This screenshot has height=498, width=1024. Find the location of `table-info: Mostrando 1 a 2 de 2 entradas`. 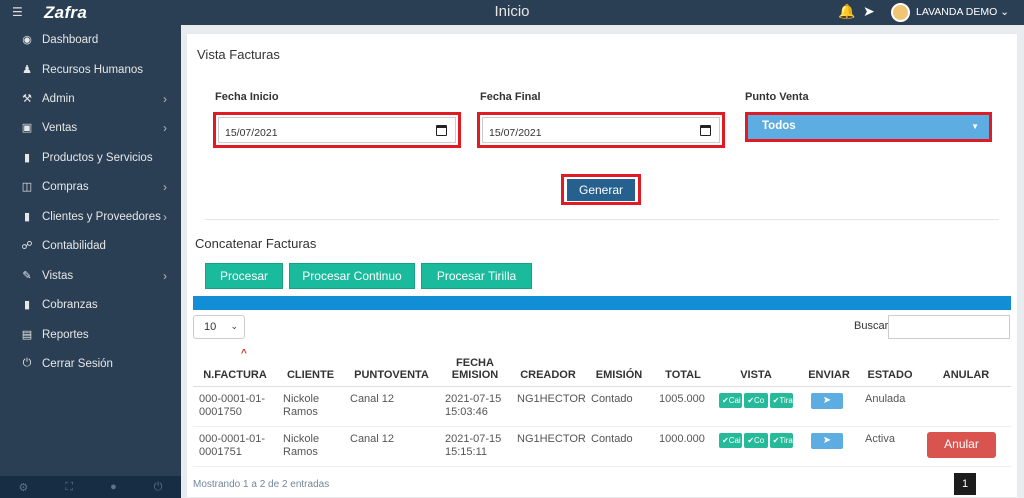

table-info: Mostrando 1 a 2 de 2 entradas is located at coordinates (261, 484).